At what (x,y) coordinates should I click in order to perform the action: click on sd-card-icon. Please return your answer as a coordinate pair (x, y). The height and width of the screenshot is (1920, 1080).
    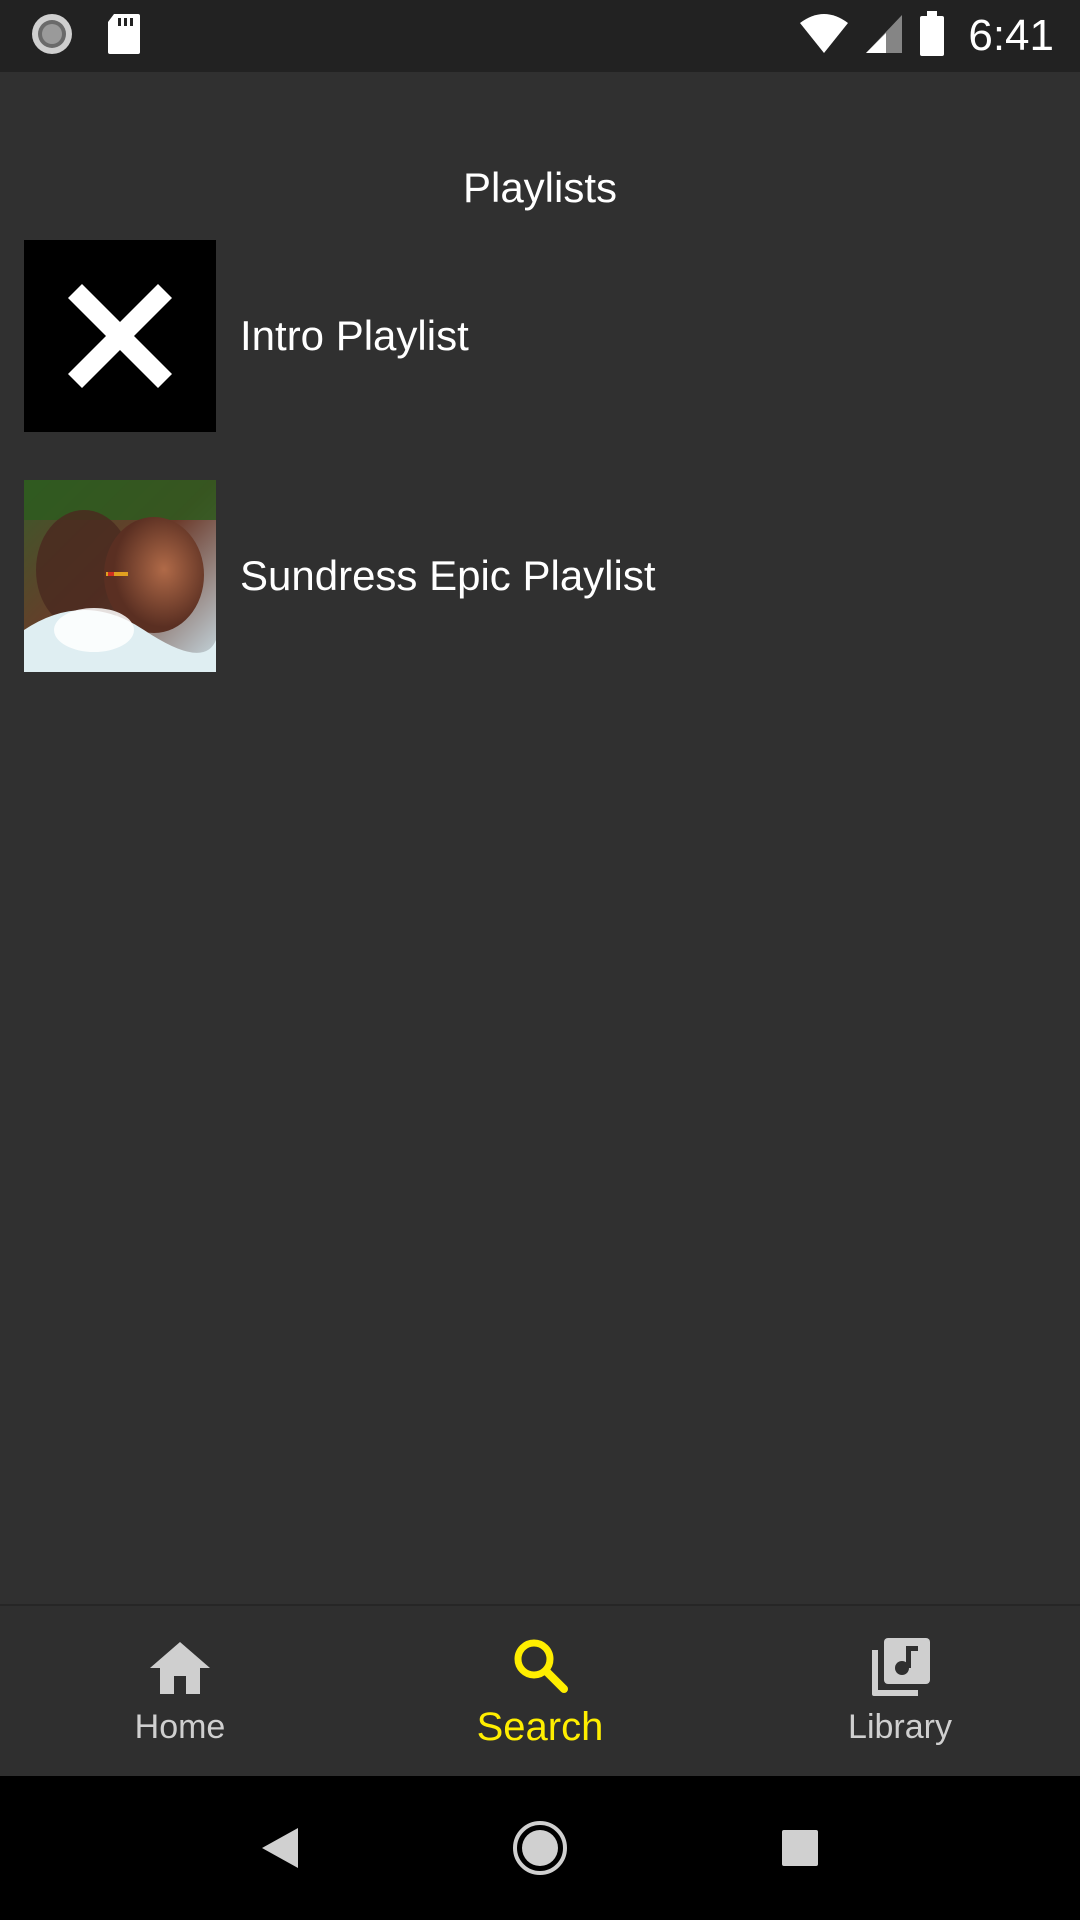
    Looking at the image, I should click on (124, 36).